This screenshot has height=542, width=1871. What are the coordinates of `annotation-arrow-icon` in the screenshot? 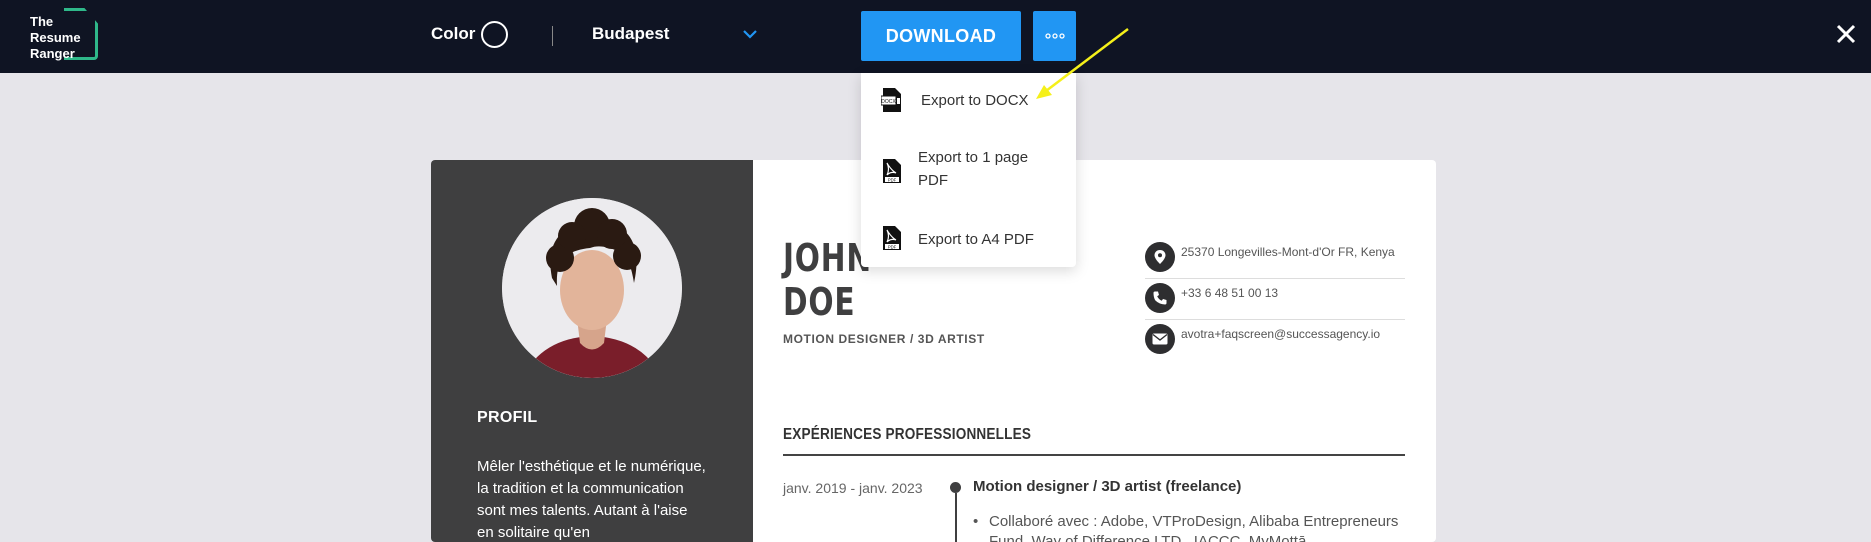 It's located at (1082, 63).